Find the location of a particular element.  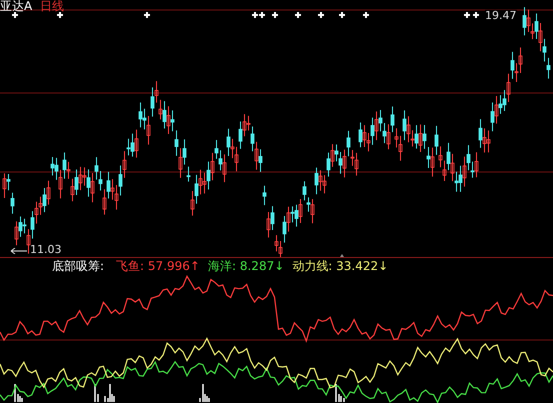

indicator-name: 底部吸筹: is located at coordinates (78, 266).